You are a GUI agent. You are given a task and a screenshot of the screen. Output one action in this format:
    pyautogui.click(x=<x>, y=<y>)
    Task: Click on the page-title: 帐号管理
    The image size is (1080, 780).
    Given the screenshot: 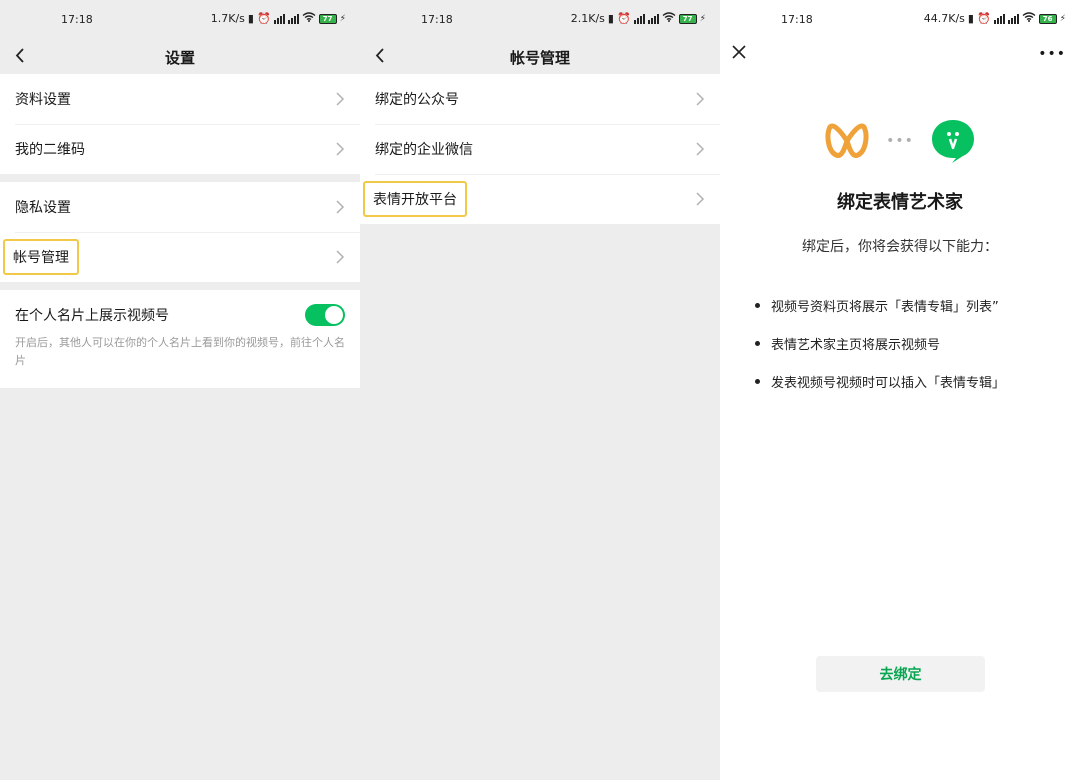 What is the action you would take?
    pyautogui.click(x=539, y=57)
    